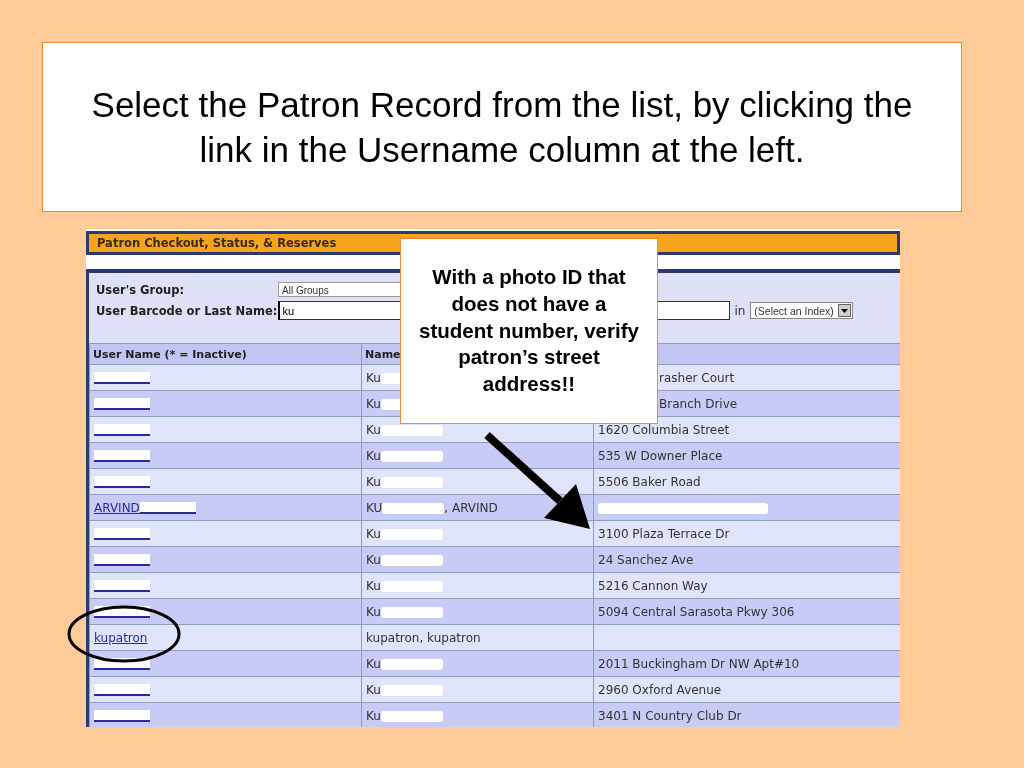  I want to click on column-header: User Name (* = Inactive), so click(225, 354).